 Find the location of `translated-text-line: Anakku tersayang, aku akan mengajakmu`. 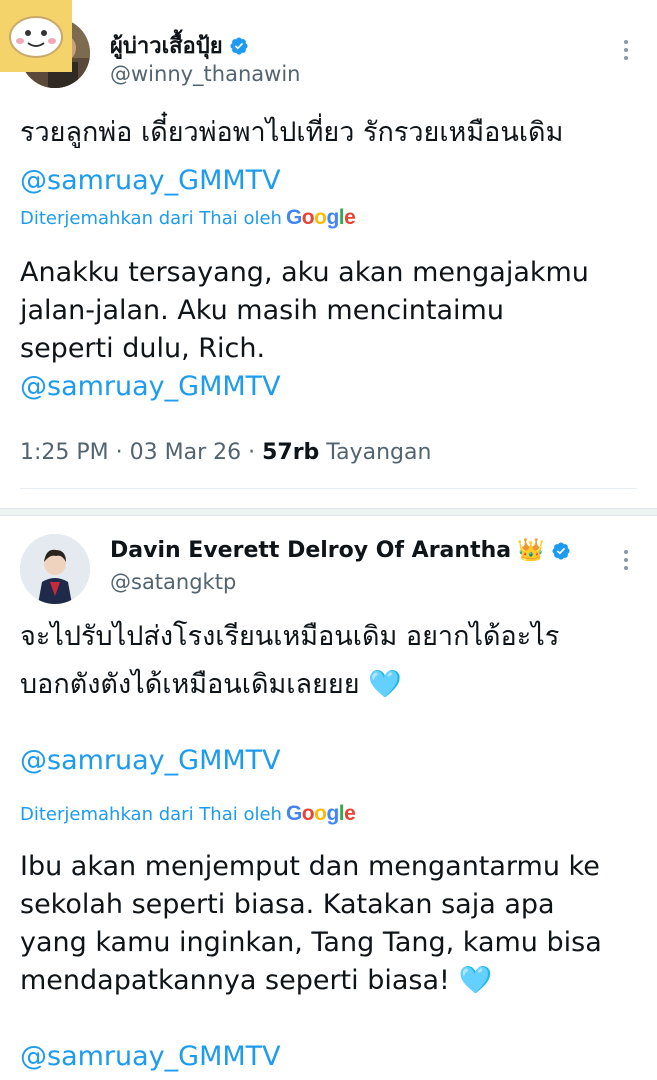

translated-text-line: Anakku tersayang, aku akan mengajakmu is located at coordinates (304, 272).